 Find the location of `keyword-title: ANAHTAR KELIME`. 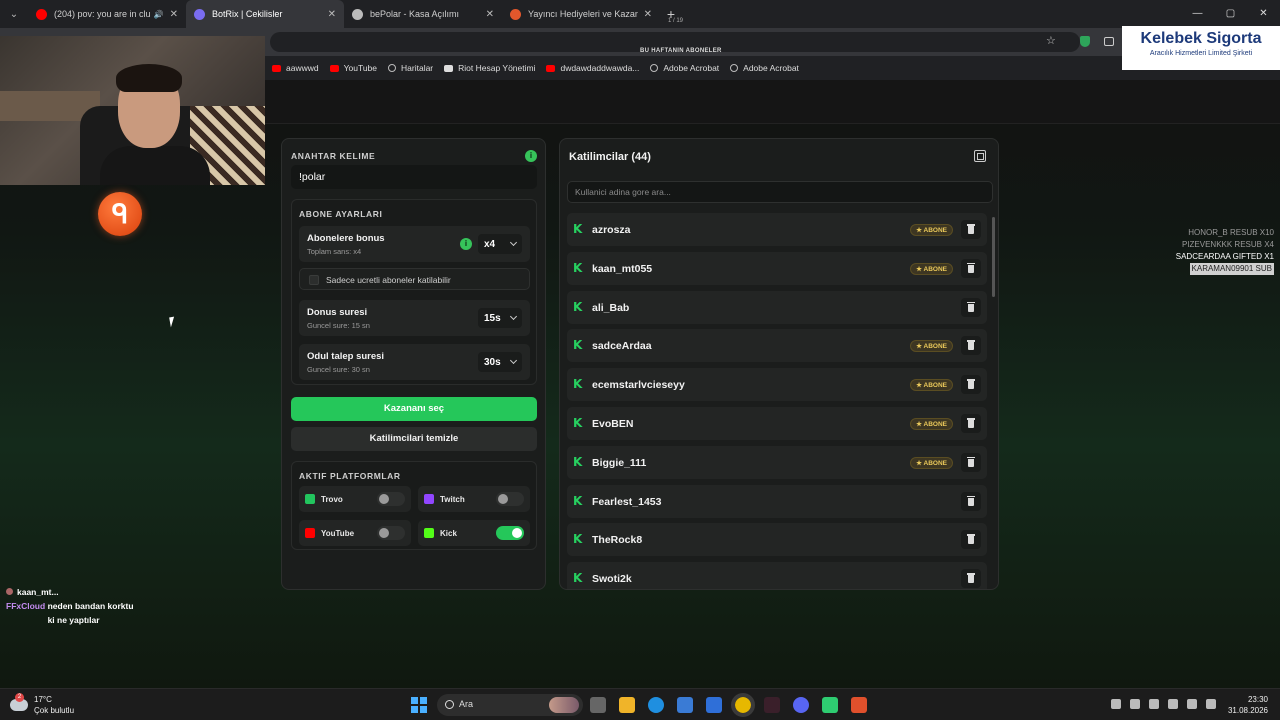

keyword-title: ANAHTAR KELIME is located at coordinates (333, 156).